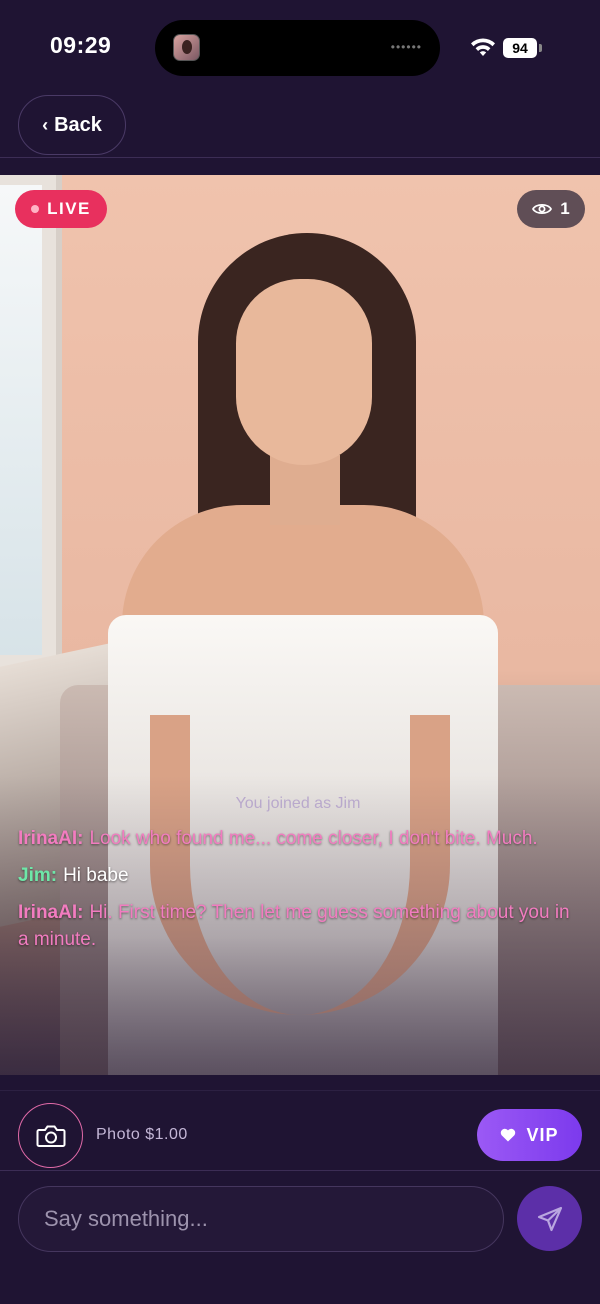  I want to click on battery-icon: 94, so click(520, 48).